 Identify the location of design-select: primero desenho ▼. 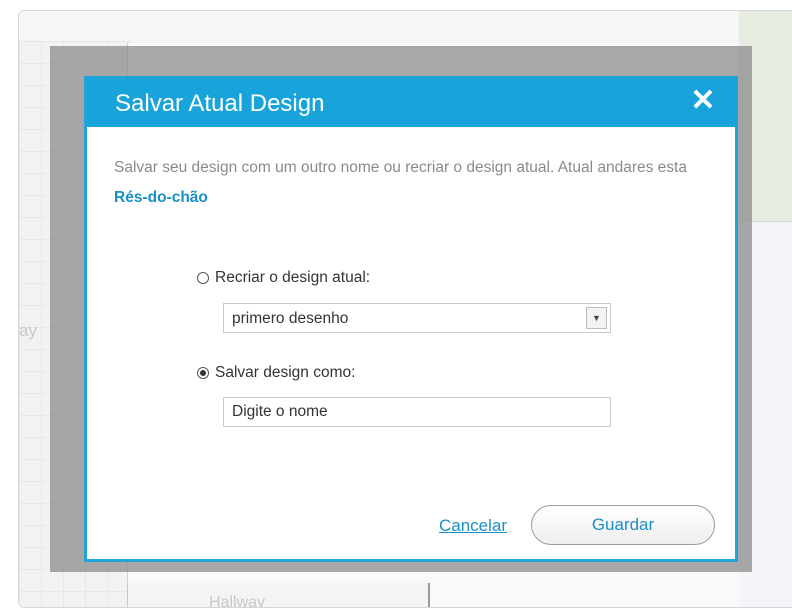
(417, 318).